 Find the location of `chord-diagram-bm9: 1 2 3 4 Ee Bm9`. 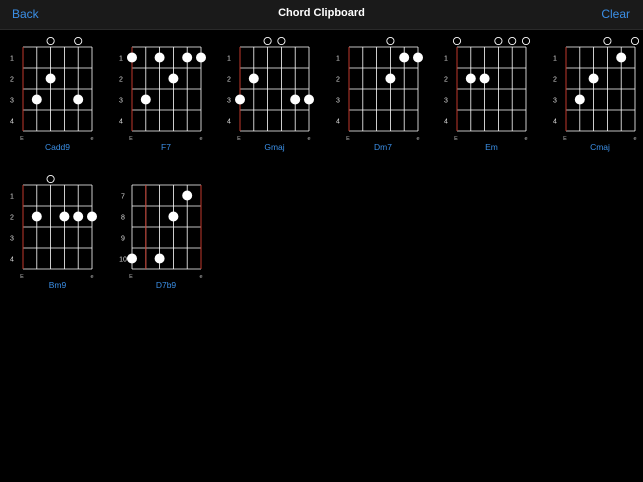

chord-diagram-bm9: 1 2 3 4 Ee Bm9 is located at coordinates (54, 234).